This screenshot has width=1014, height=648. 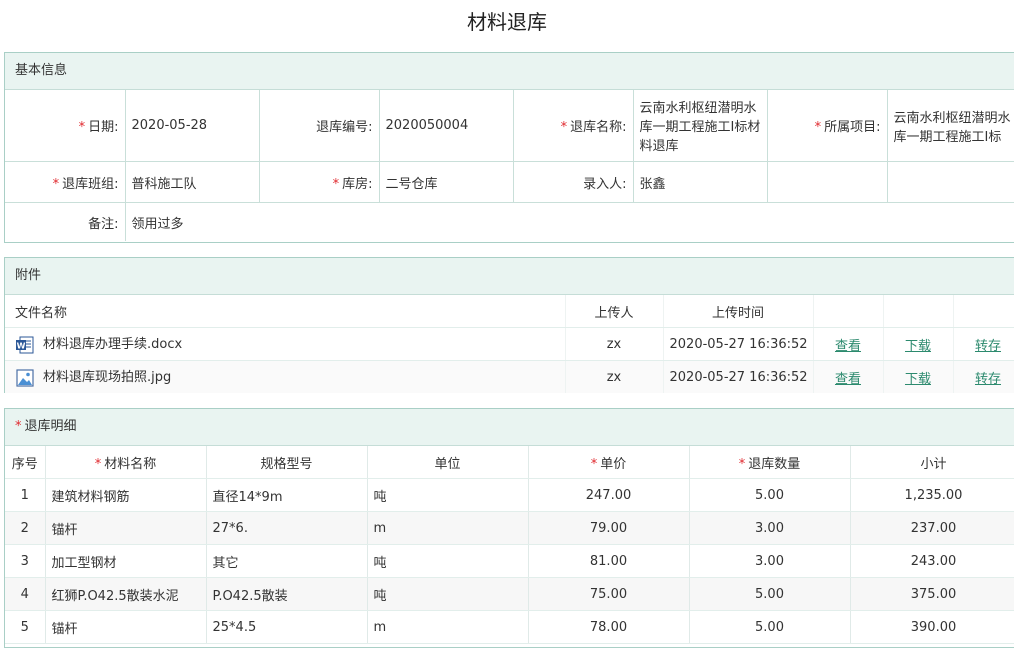 I want to click on project-value: 云南水利枢纽潜明水库一期工程施工I标, so click(x=950, y=126).